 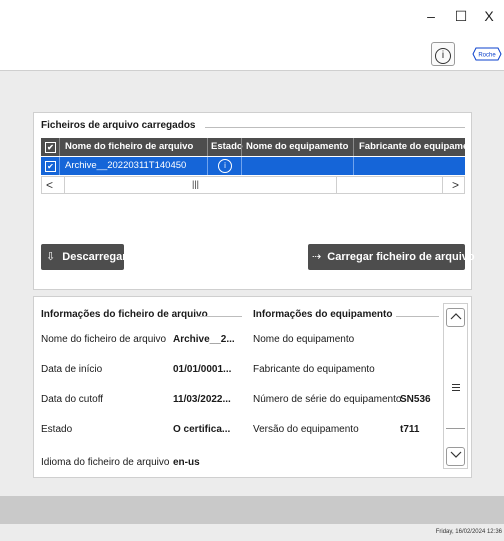 What do you see at coordinates (50, 147) in the screenshot?
I see `select-all-checkbox: ✔` at bounding box center [50, 147].